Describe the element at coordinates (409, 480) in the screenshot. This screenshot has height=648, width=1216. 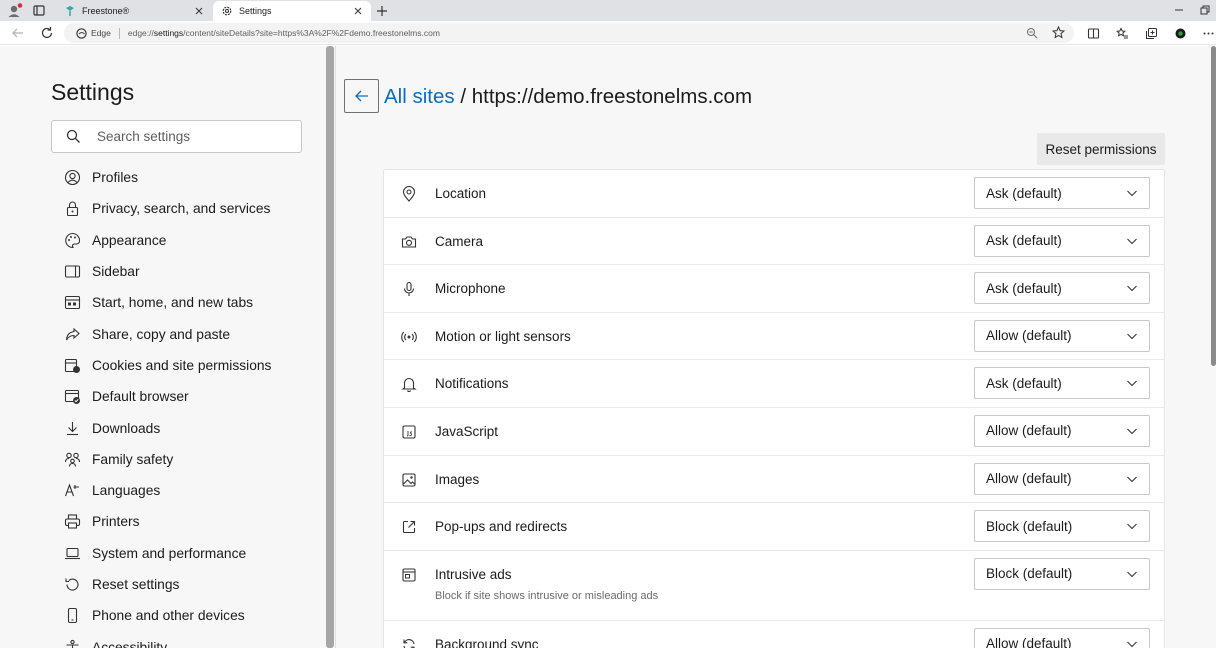
I see `image-icon` at that location.